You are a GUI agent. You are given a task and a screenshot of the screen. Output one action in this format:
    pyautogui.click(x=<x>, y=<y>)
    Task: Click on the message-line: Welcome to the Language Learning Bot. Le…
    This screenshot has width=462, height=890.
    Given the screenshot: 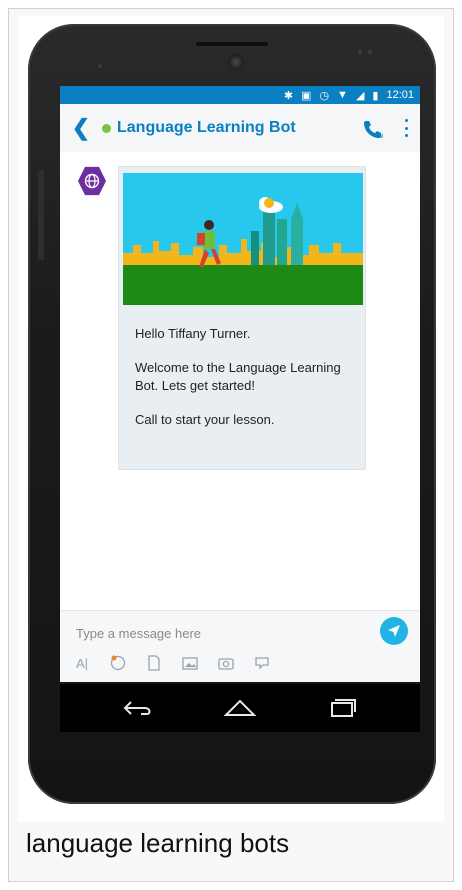 What is the action you would take?
    pyautogui.click(x=238, y=376)
    